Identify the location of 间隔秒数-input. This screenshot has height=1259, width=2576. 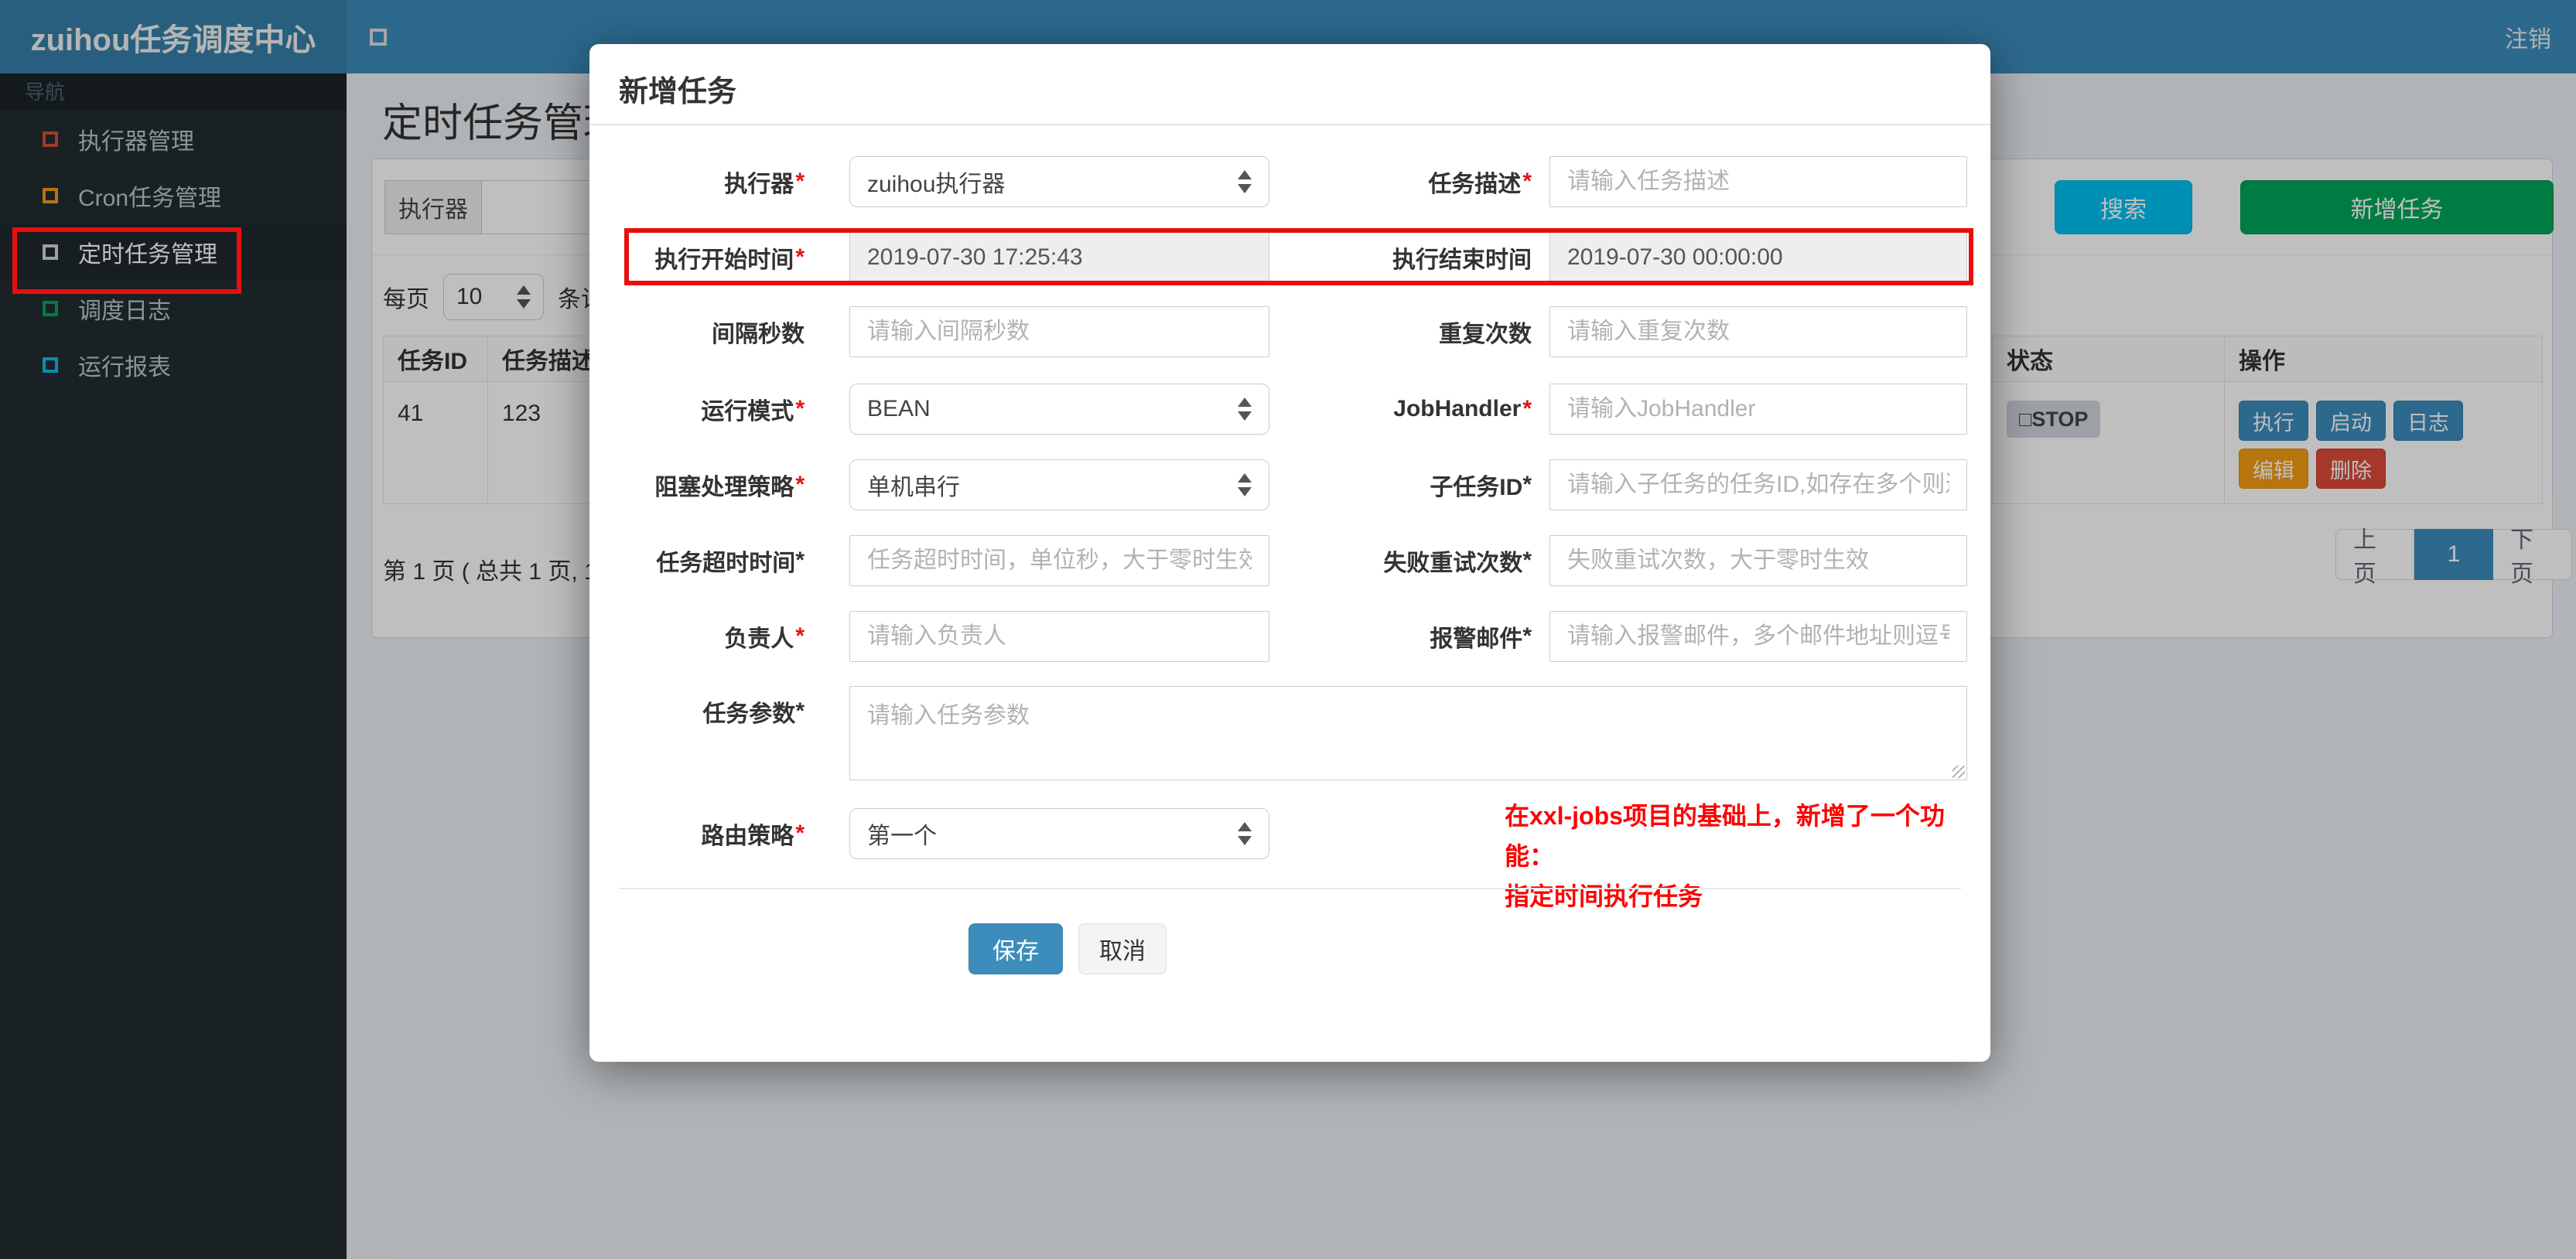
(1059, 332).